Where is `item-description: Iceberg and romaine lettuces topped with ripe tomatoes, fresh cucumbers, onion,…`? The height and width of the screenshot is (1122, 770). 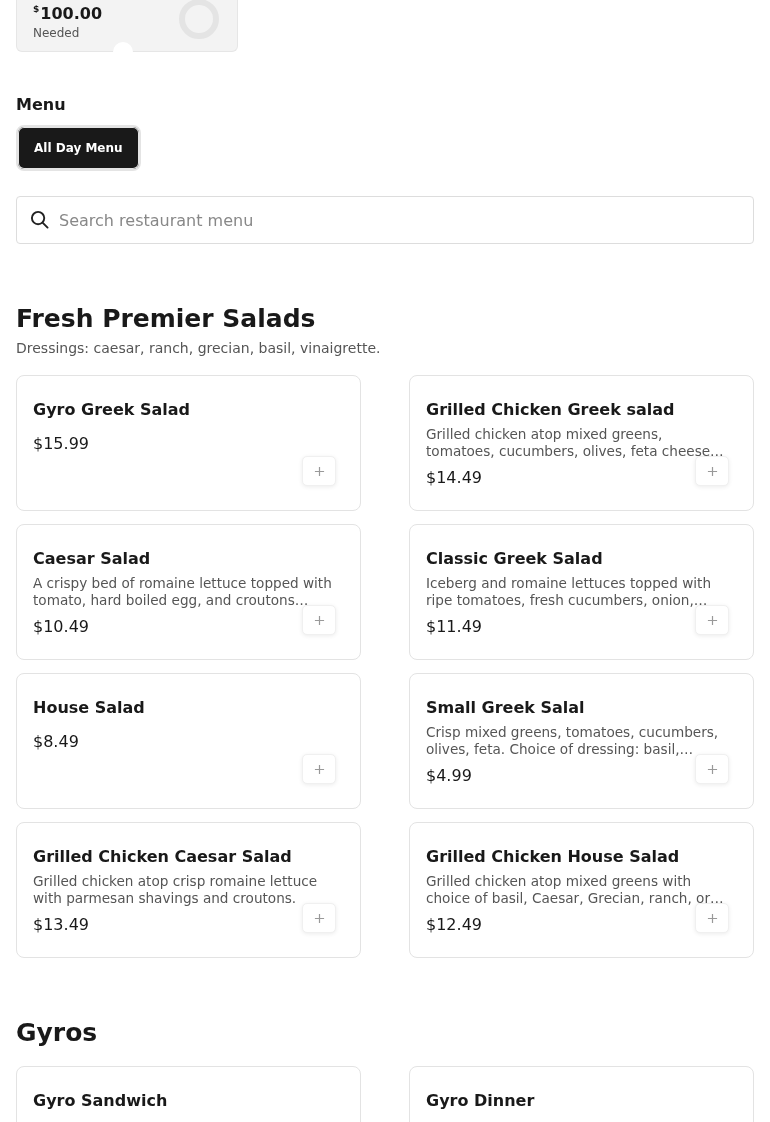
item-description: Iceberg and romaine lettuces topped with ripe tomatoes, fresh cucumbers, onion,… is located at coordinates (569, 592).